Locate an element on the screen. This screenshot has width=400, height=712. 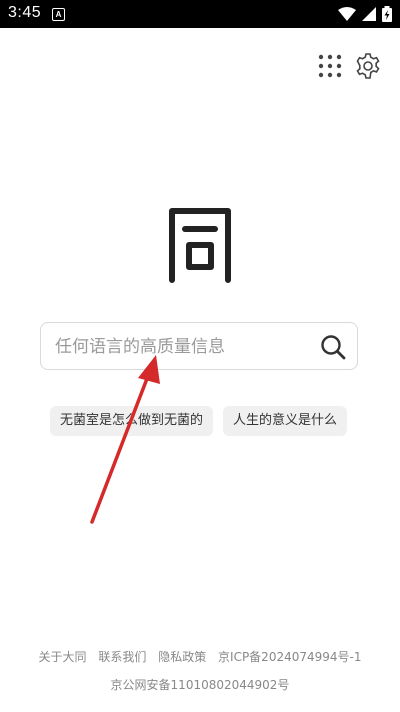
grid-dots-icon is located at coordinates (330, 66).